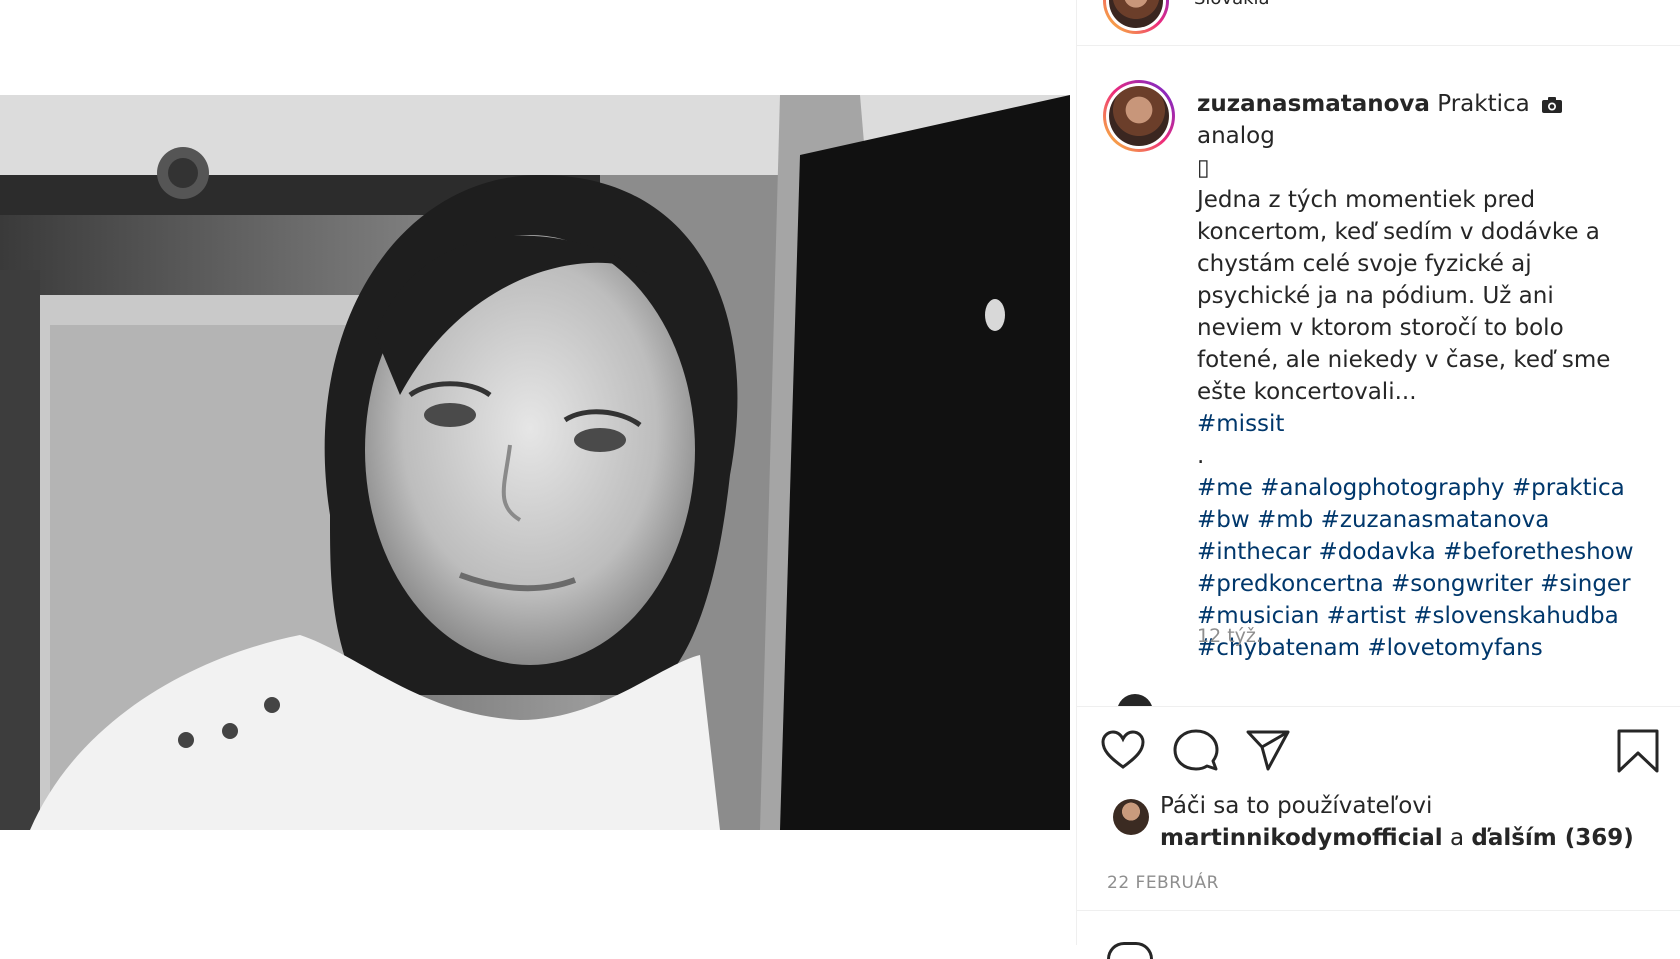  What do you see at coordinates (1378, 910) in the screenshot?
I see `comment-separator` at bounding box center [1378, 910].